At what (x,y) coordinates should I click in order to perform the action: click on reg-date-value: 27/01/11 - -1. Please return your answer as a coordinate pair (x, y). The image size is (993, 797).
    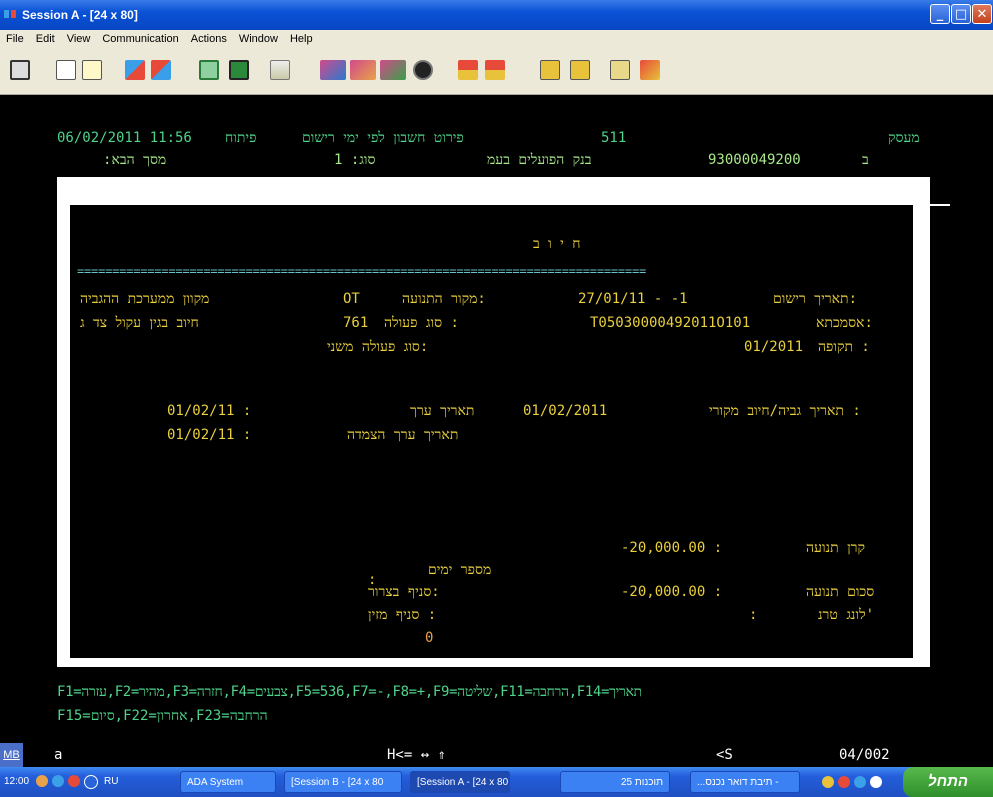
    Looking at the image, I should click on (633, 299).